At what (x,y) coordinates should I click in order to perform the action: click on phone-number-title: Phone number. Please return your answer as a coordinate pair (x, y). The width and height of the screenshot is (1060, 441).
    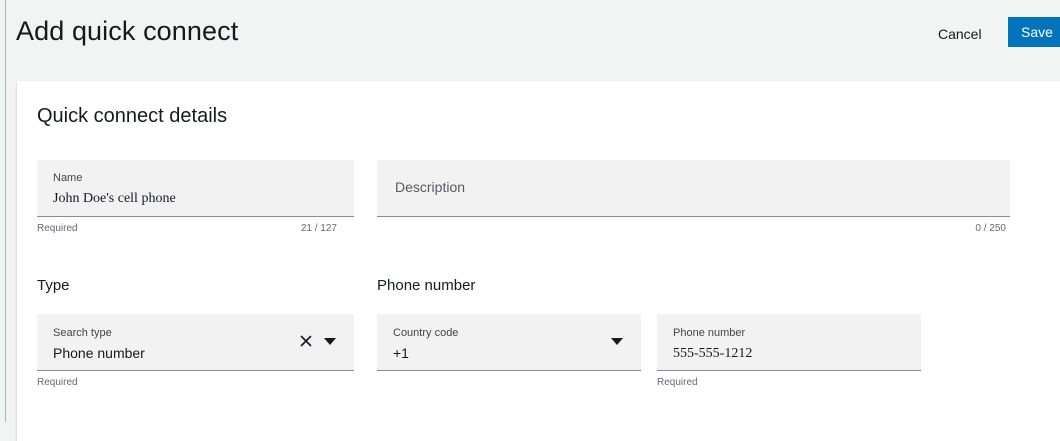
    Looking at the image, I should click on (426, 285).